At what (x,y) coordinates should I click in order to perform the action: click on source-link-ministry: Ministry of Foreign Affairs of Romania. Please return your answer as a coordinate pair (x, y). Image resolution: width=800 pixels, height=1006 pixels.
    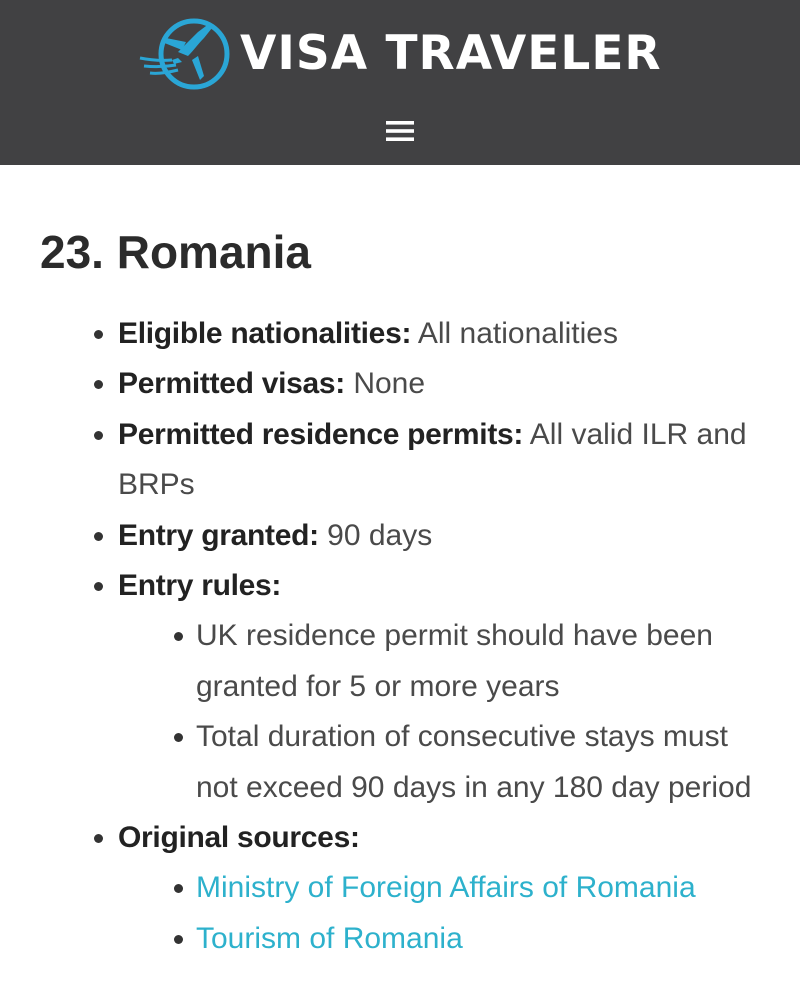
    Looking at the image, I should click on (446, 887).